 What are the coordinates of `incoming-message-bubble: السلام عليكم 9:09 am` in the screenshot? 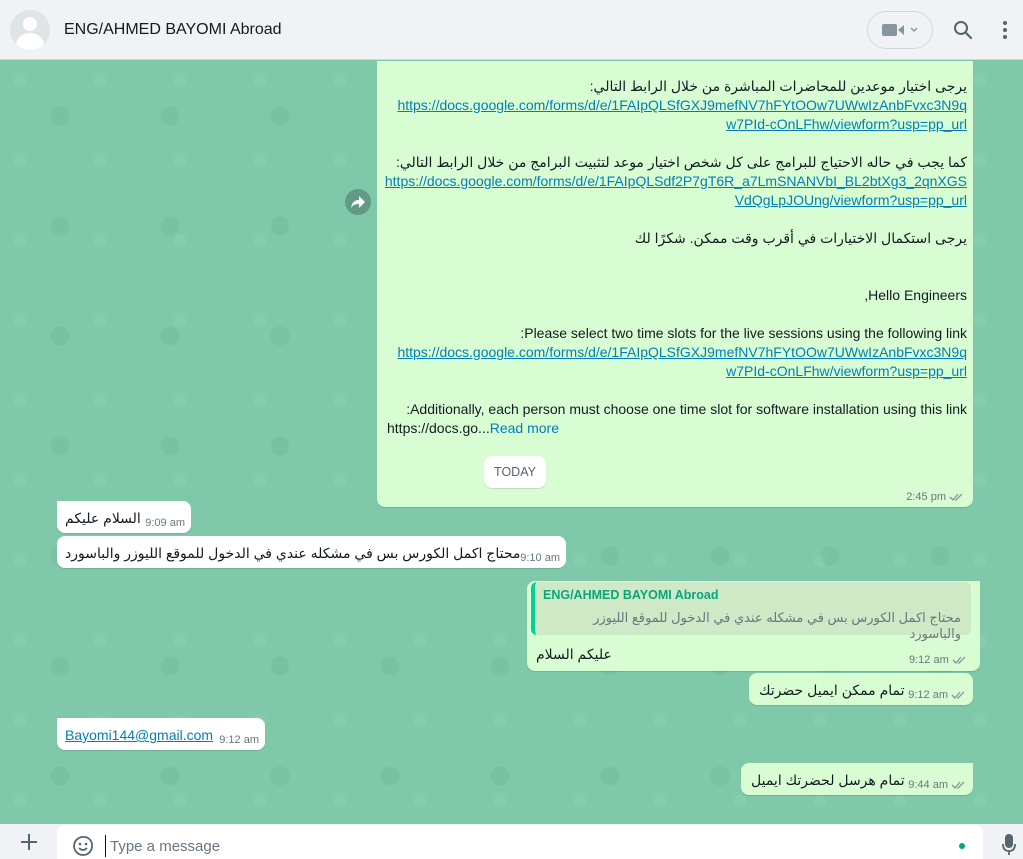 It's located at (124, 517).